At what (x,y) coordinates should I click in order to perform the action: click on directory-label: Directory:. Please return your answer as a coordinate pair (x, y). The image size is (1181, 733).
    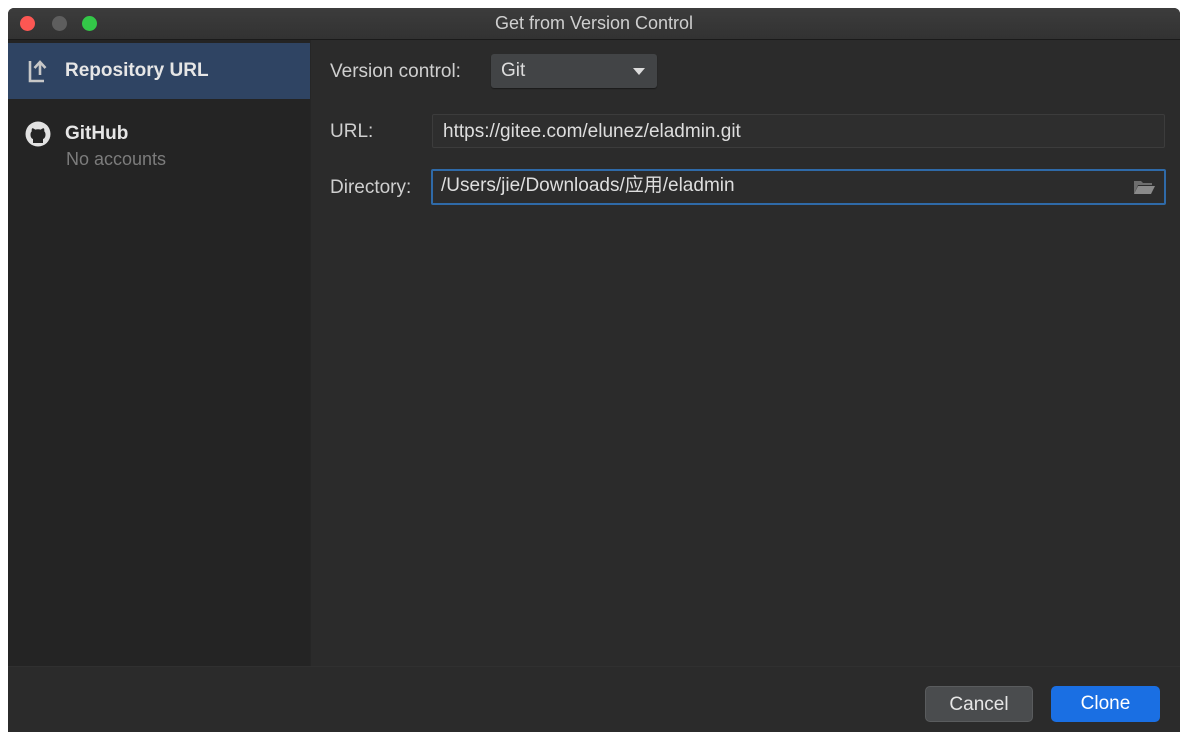
    Looking at the image, I should click on (371, 187).